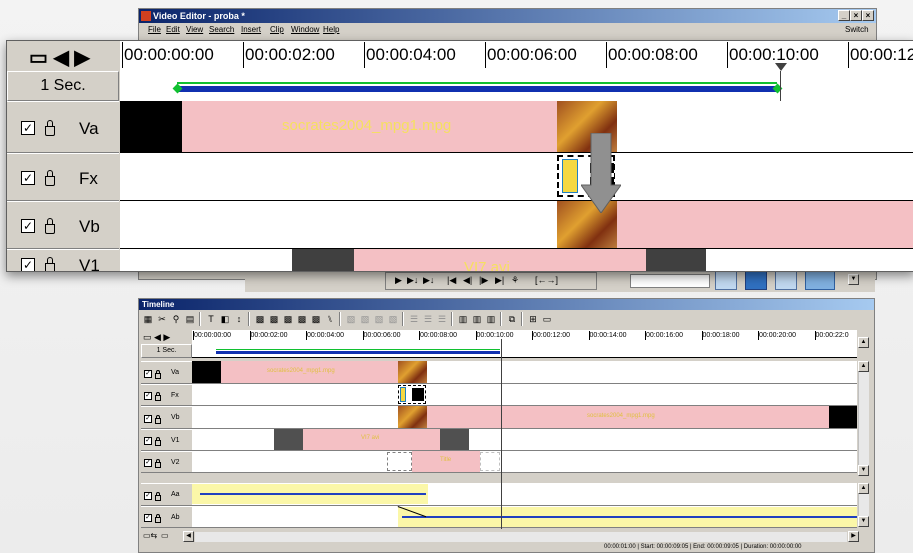  What do you see at coordinates (524, 395) in the screenshot?
I see `track-lane-fx` at bounding box center [524, 395].